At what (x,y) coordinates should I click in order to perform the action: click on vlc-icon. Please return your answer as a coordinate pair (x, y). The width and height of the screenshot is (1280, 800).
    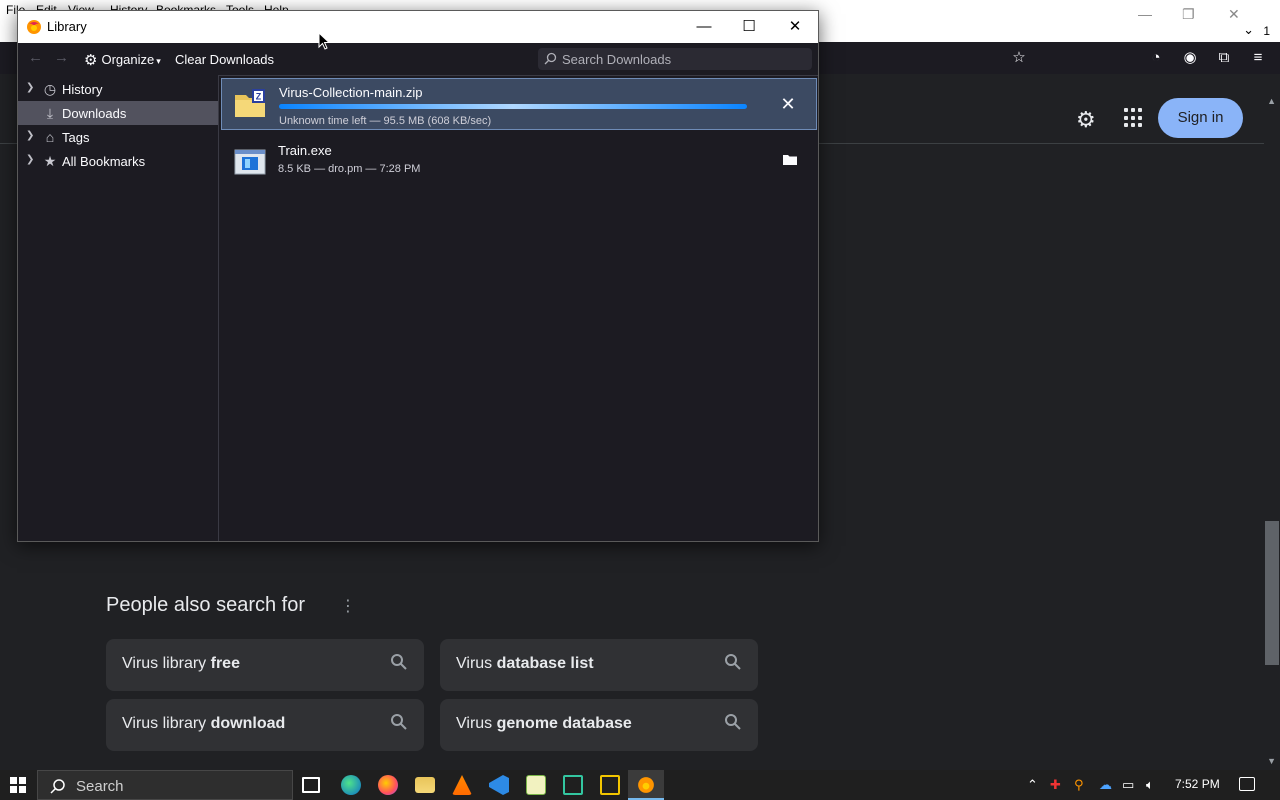
    Looking at the image, I should click on (462, 785).